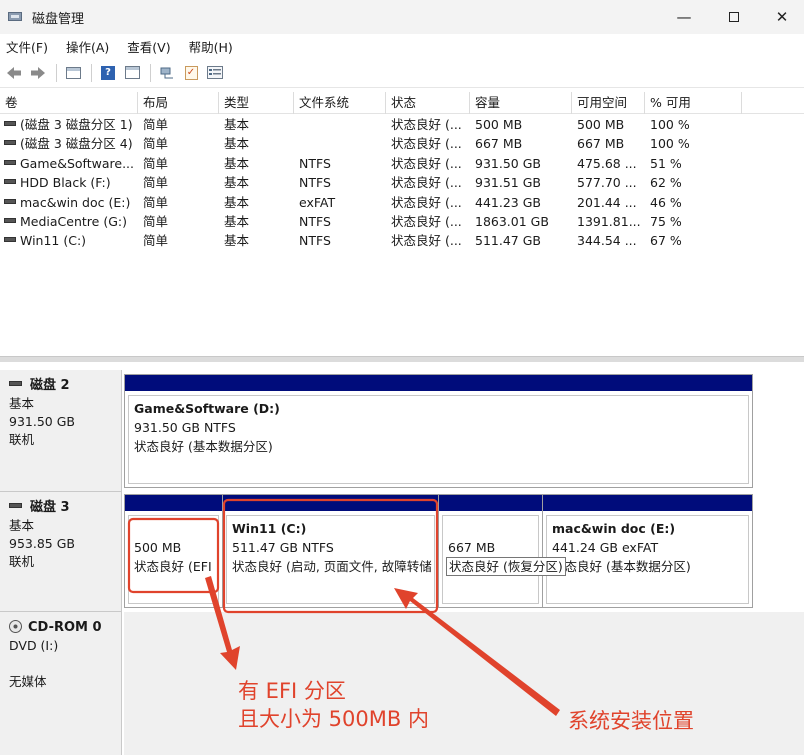 This screenshot has height=755, width=804. What do you see at coordinates (693, 103) in the screenshot?
I see `column-header-percent-free: % 可用` at bounding box center [693, 103].